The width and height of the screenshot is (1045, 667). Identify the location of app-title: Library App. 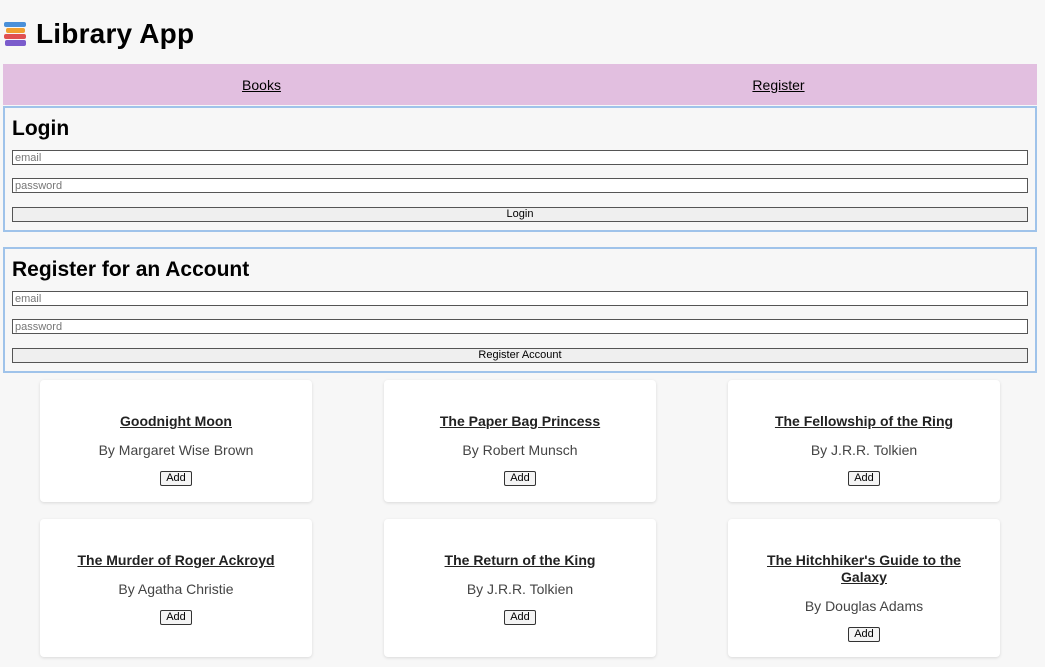
(115, 33).